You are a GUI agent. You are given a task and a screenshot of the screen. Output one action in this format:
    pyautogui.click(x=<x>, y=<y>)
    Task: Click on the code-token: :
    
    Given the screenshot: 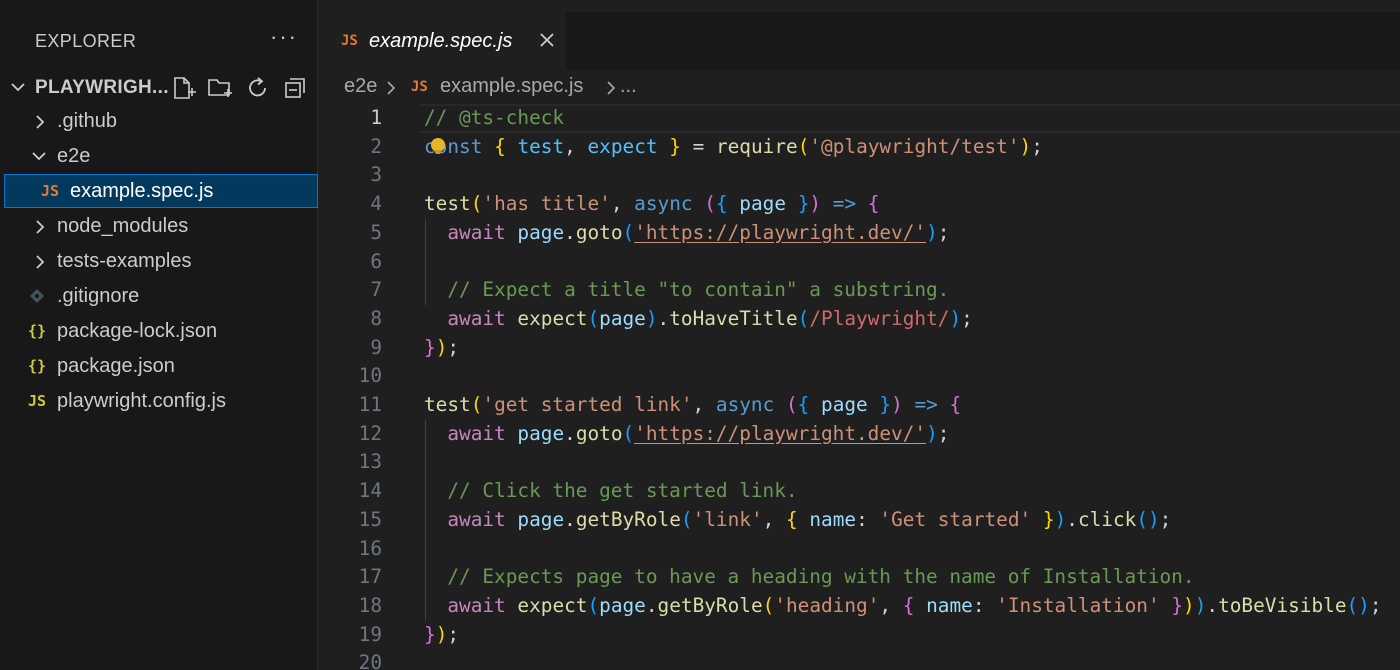 What is the action you would take?
    pyautogui.click(x=868, y=519)
    